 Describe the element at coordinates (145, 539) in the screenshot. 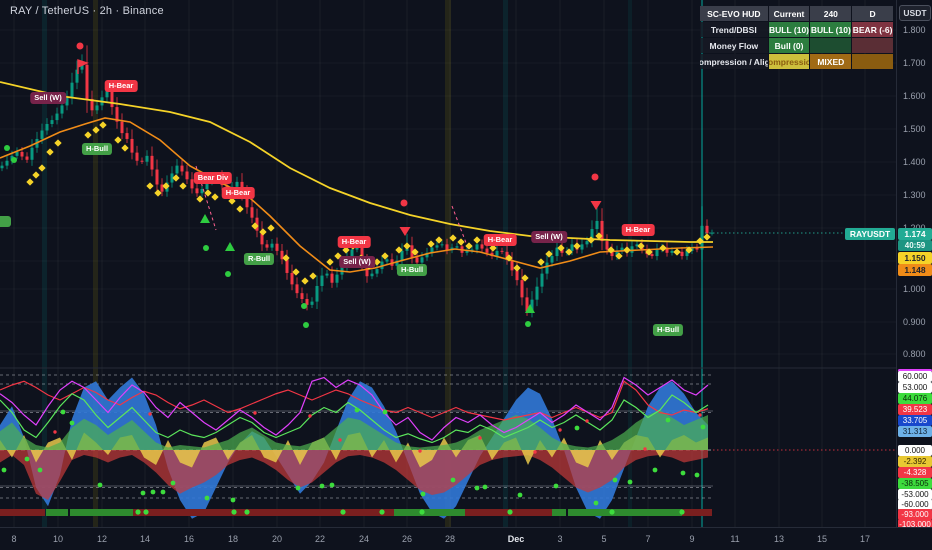

I see `time-axis-label: 14` at that location.